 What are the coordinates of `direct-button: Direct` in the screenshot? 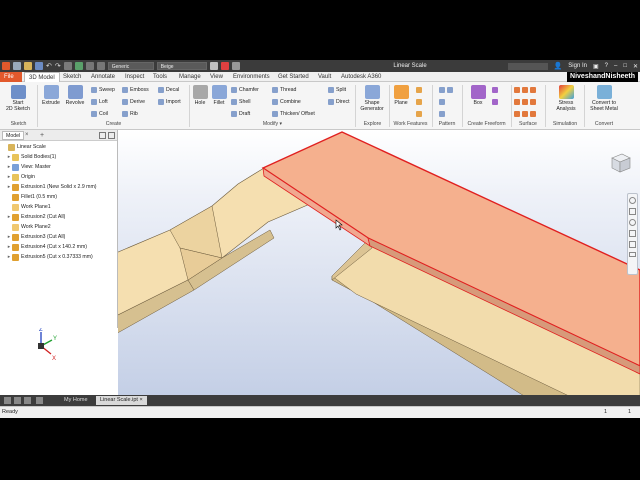 It's located at (339, 101).